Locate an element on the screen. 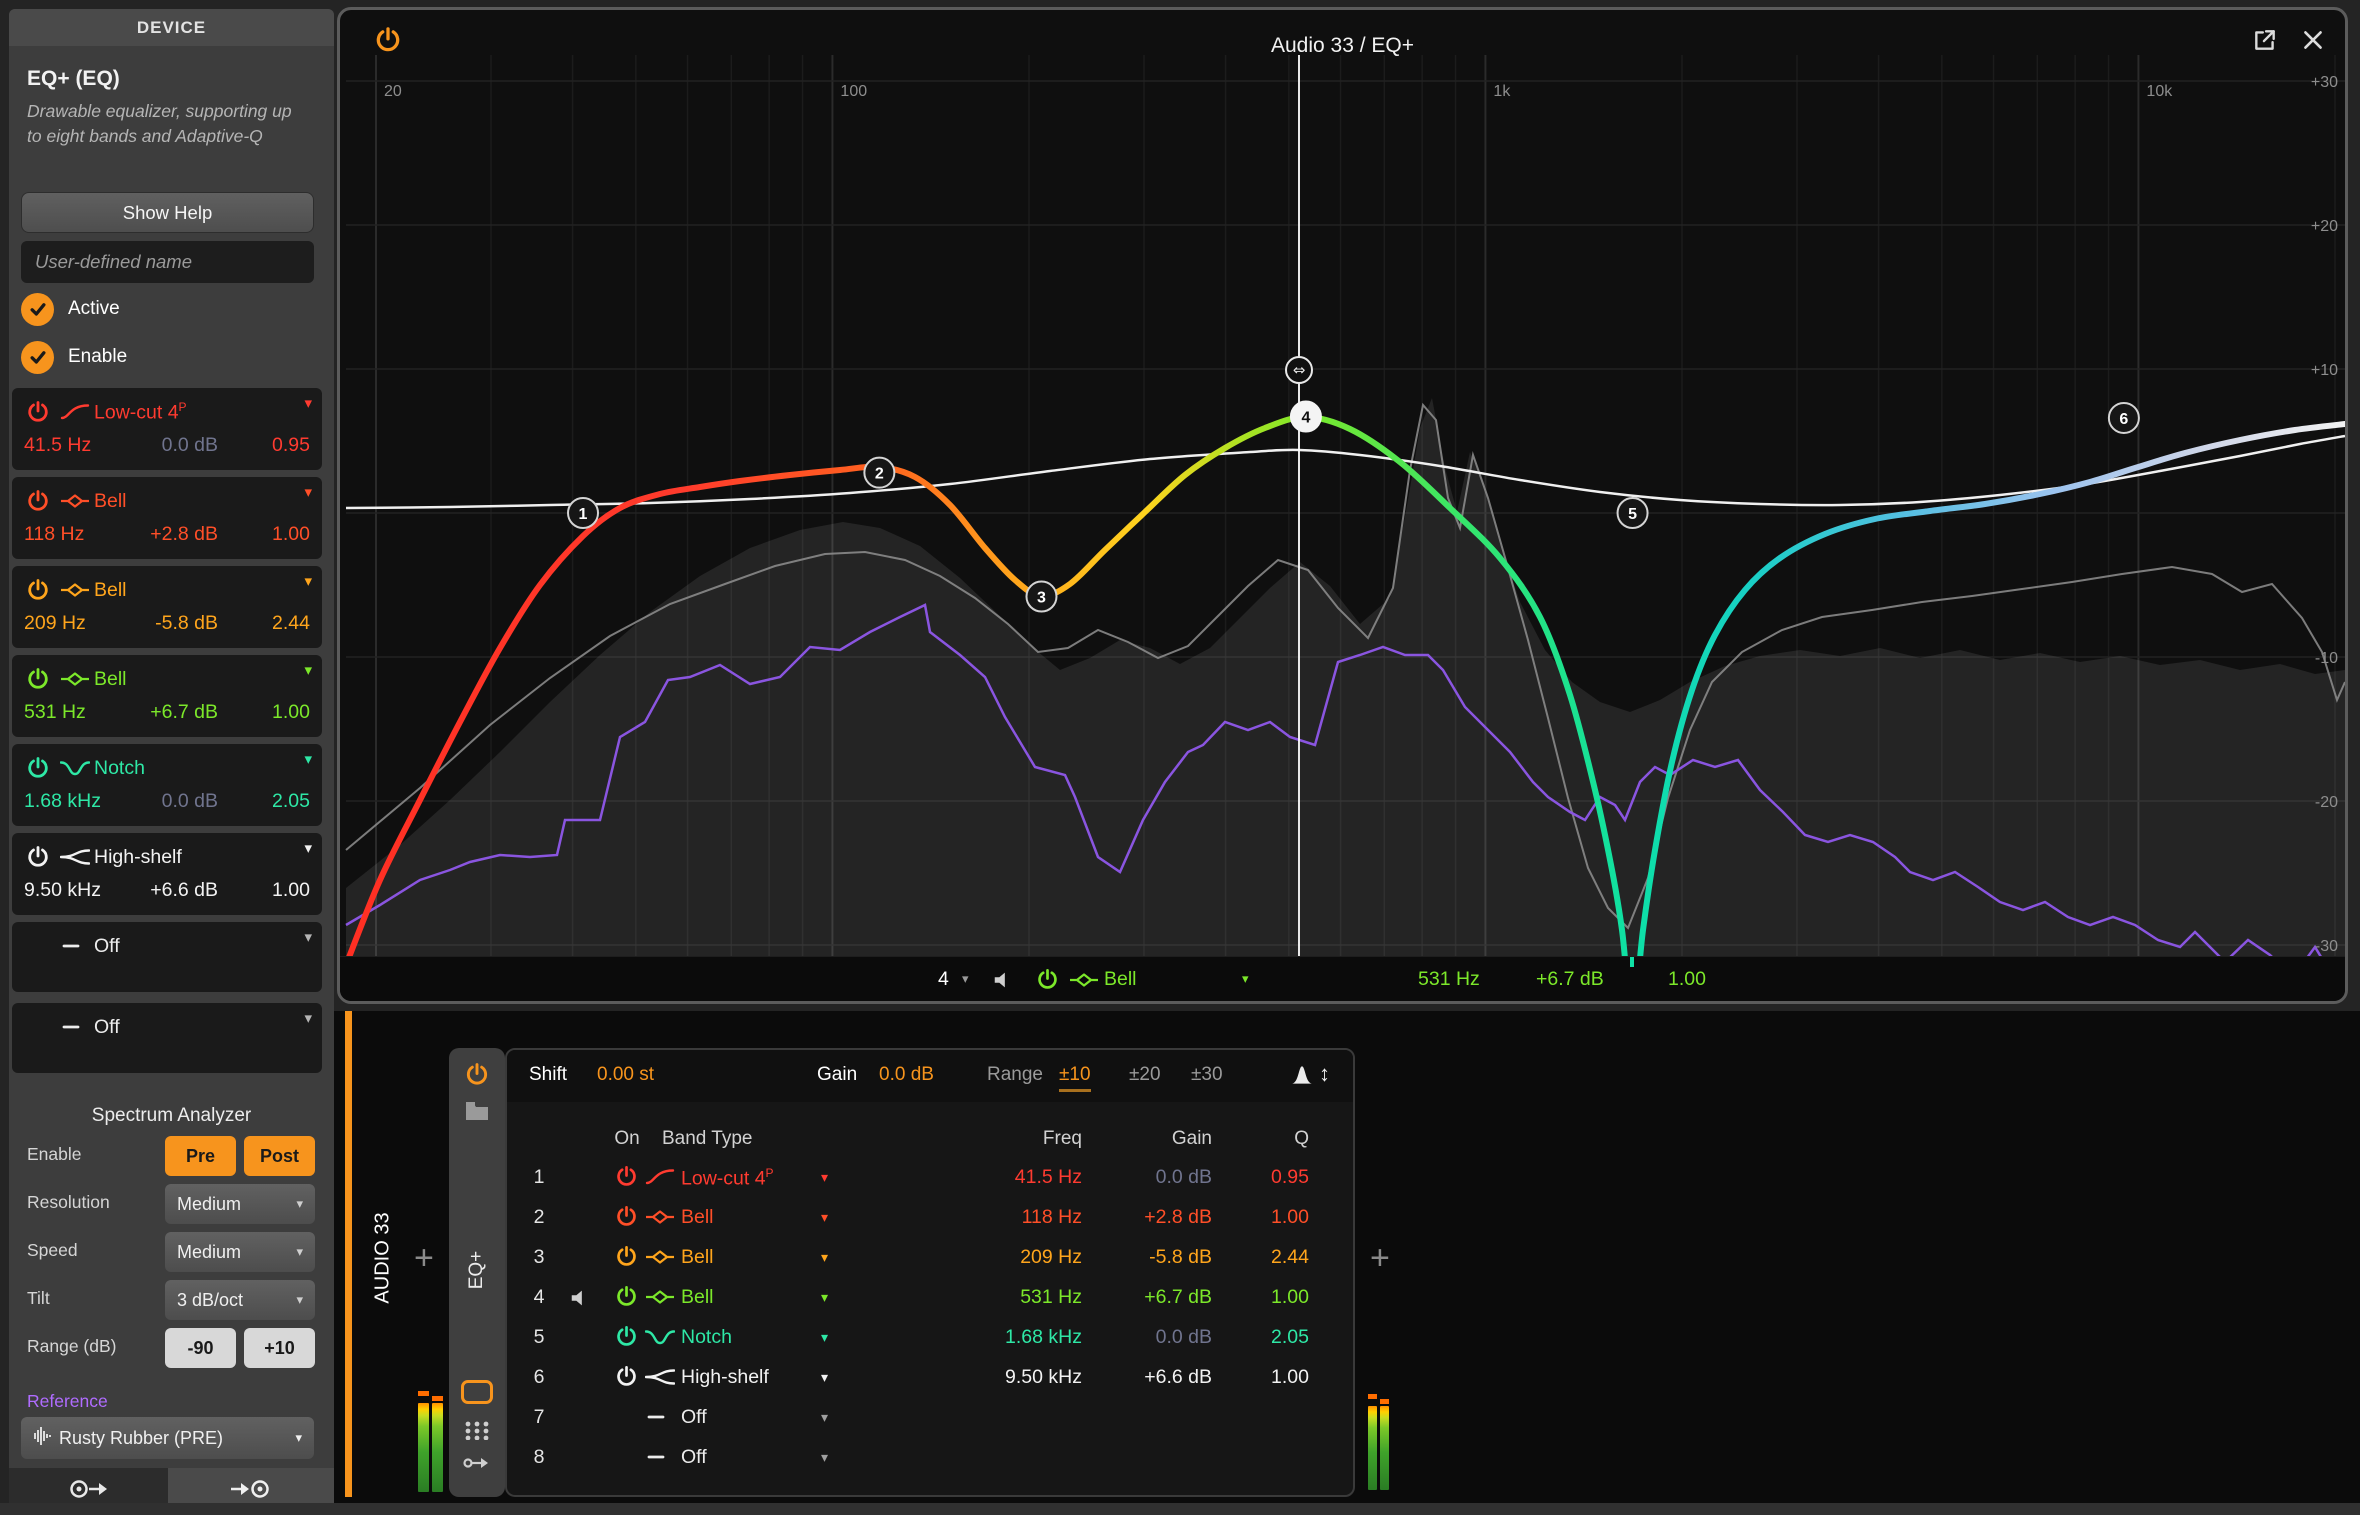  band-marker-4: 4 is located at coordinates (1305, 416).